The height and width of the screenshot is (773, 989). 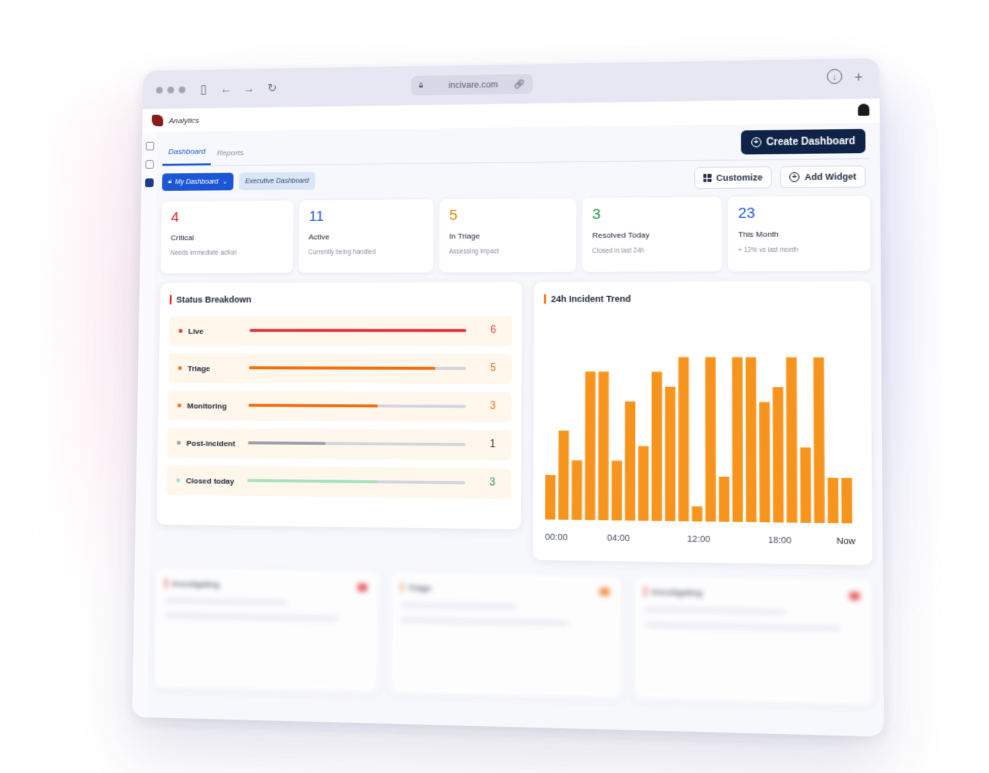 What do you see at coordinates (493, 444) in the screenshot?
I see `status-count: 1` at bounding box center [493, 444].